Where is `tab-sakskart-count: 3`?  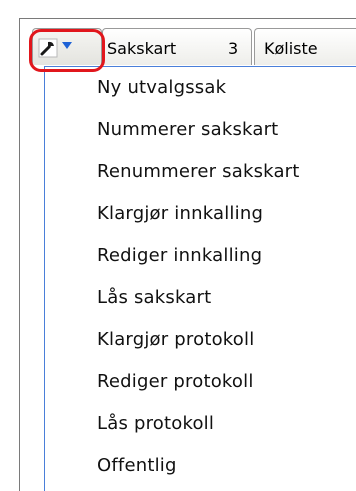
tab-sakskart-count: 3 is located at coordinates (233, 48).